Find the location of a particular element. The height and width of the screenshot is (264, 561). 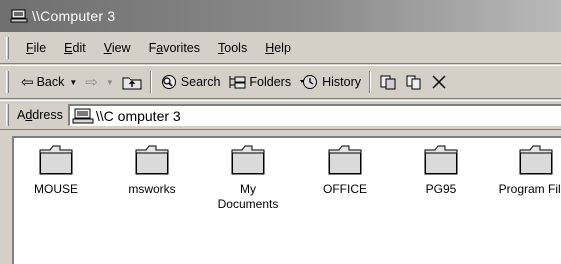

copy-to-icon is located at coordinates (413, 82).